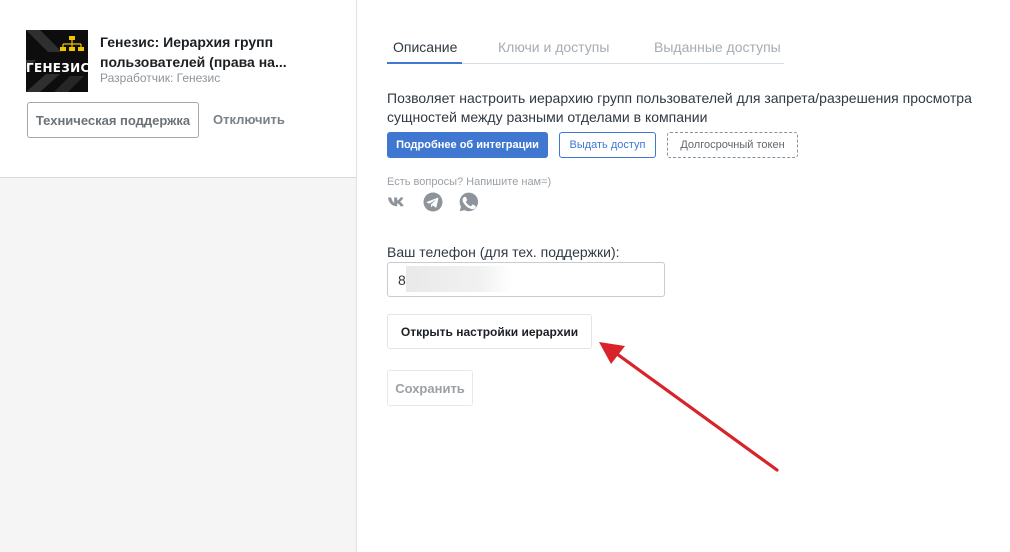  I want to click on annotation-arrow-icon, so click(689, 407).